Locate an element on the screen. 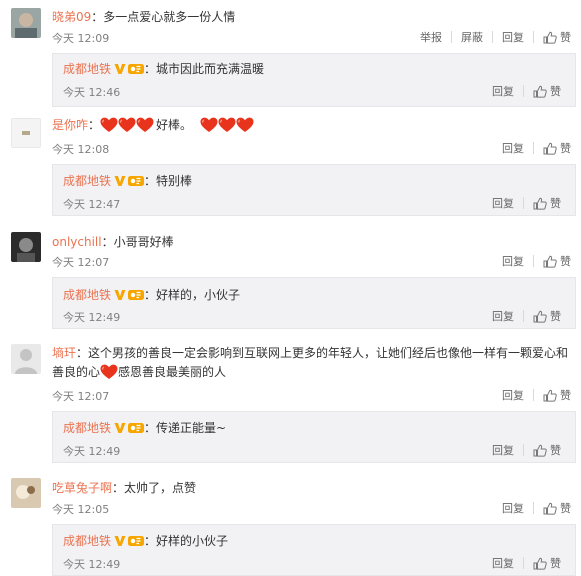 The image size is (581, 576). reply-content: 特别棒 is located at coordinates (174, 181).